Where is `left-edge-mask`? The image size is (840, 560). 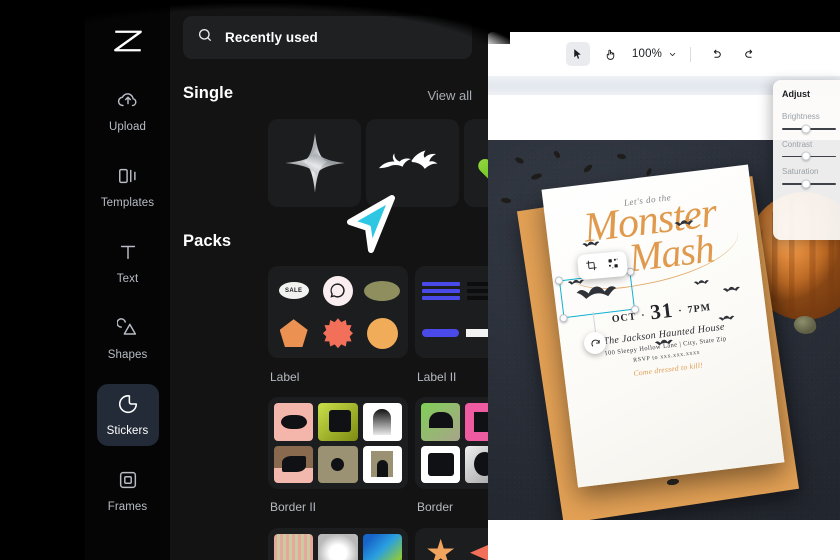
left-edge-mask is located at coordinates (46, 280).